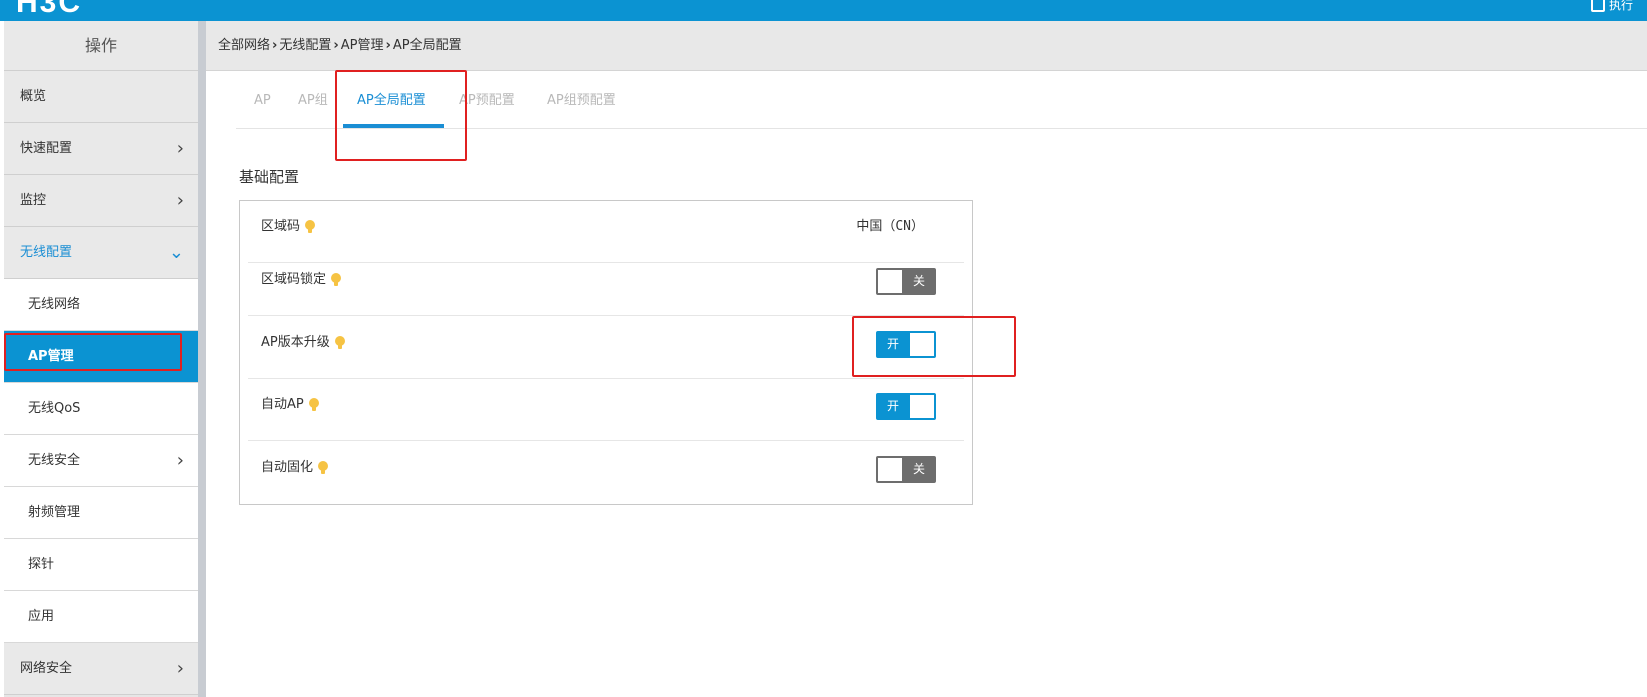 The width and height of the screenshot is (1647, 697). I want to click on setting-label: 自动AP, so click(282, 404).